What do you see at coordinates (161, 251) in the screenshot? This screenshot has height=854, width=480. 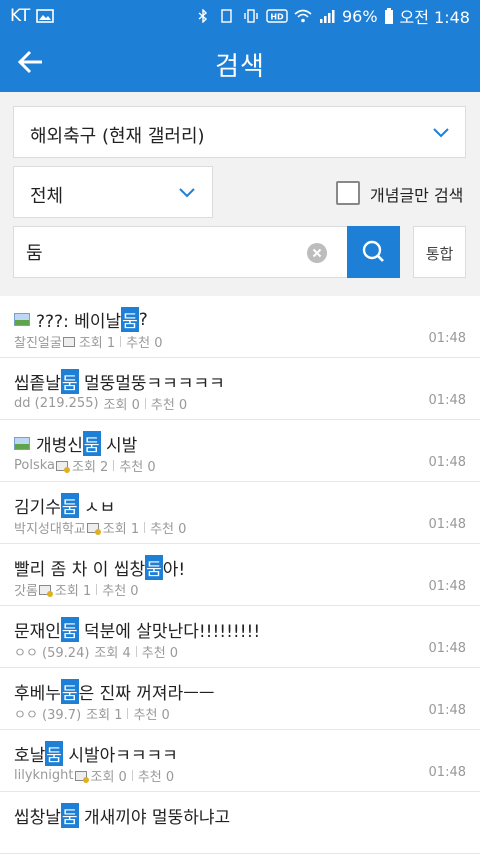 I see `search-input` at bounding box center [161, 251].